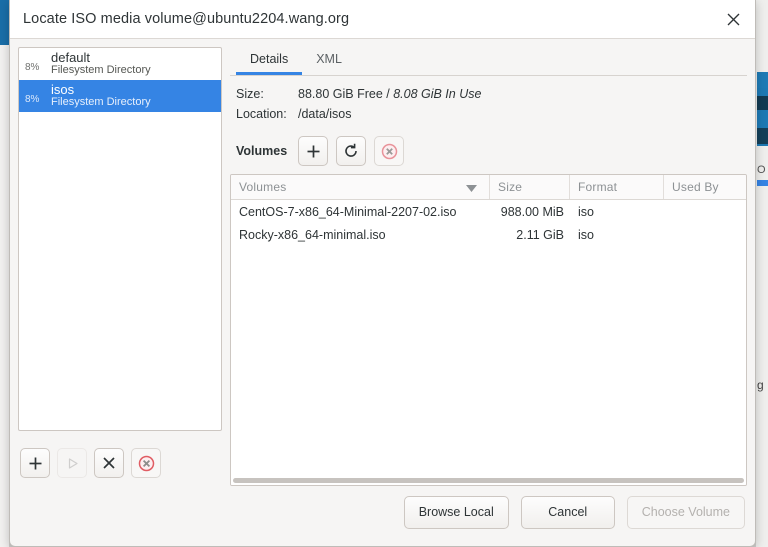  Describe the element at coordinates (325, 114) in the screenshot. I see `pool-location-value: /data/isos` at that location.